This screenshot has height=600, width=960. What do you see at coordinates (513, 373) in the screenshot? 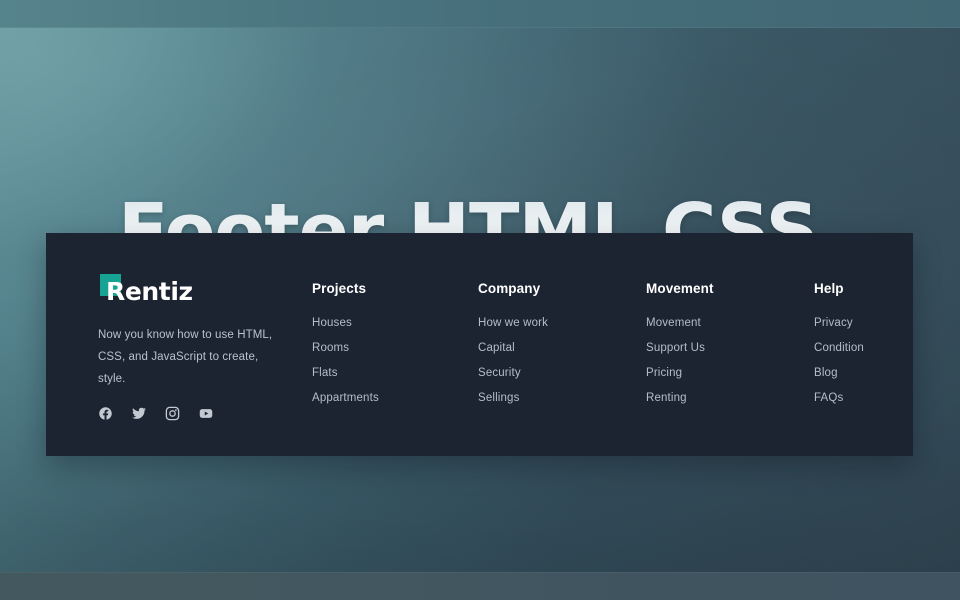
I see `footer-link: Security` at bounding box center [513, 373].